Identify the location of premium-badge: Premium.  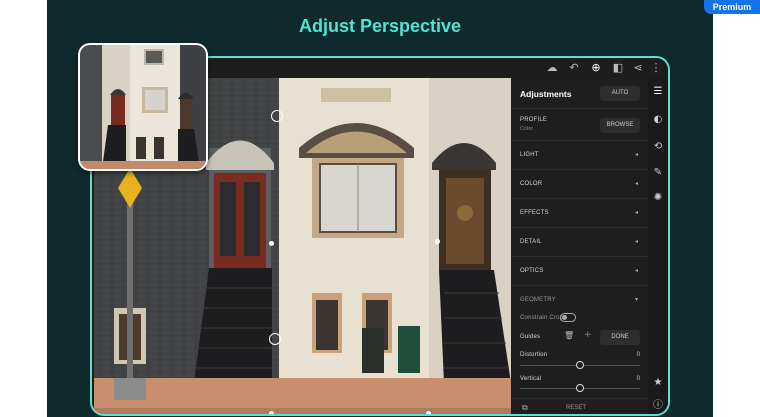
(732, 7).